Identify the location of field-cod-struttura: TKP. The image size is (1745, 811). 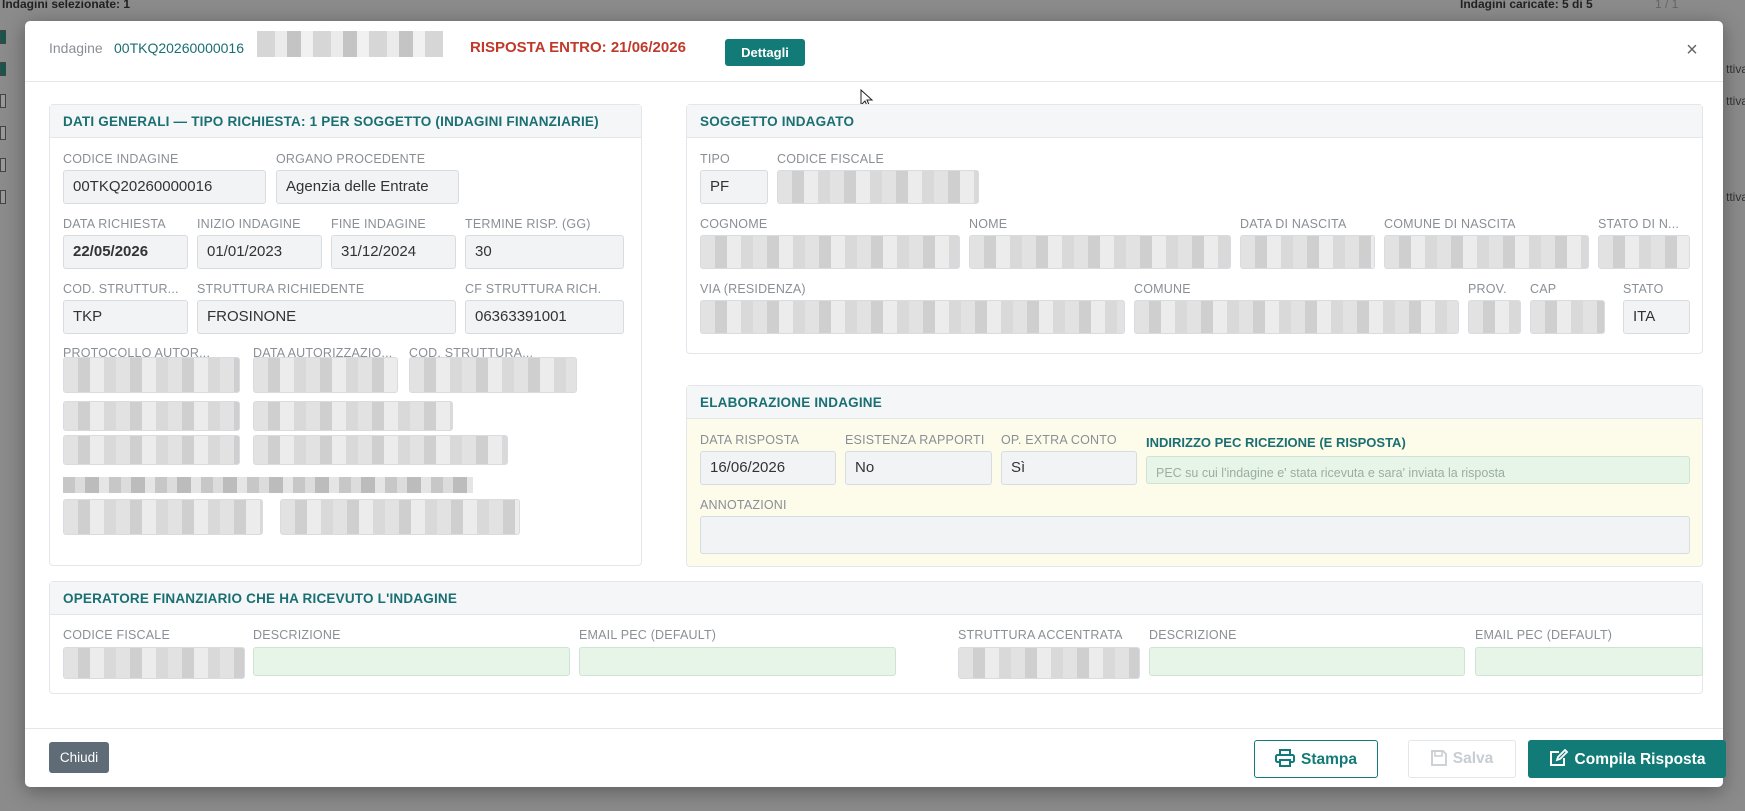
(125, 317).